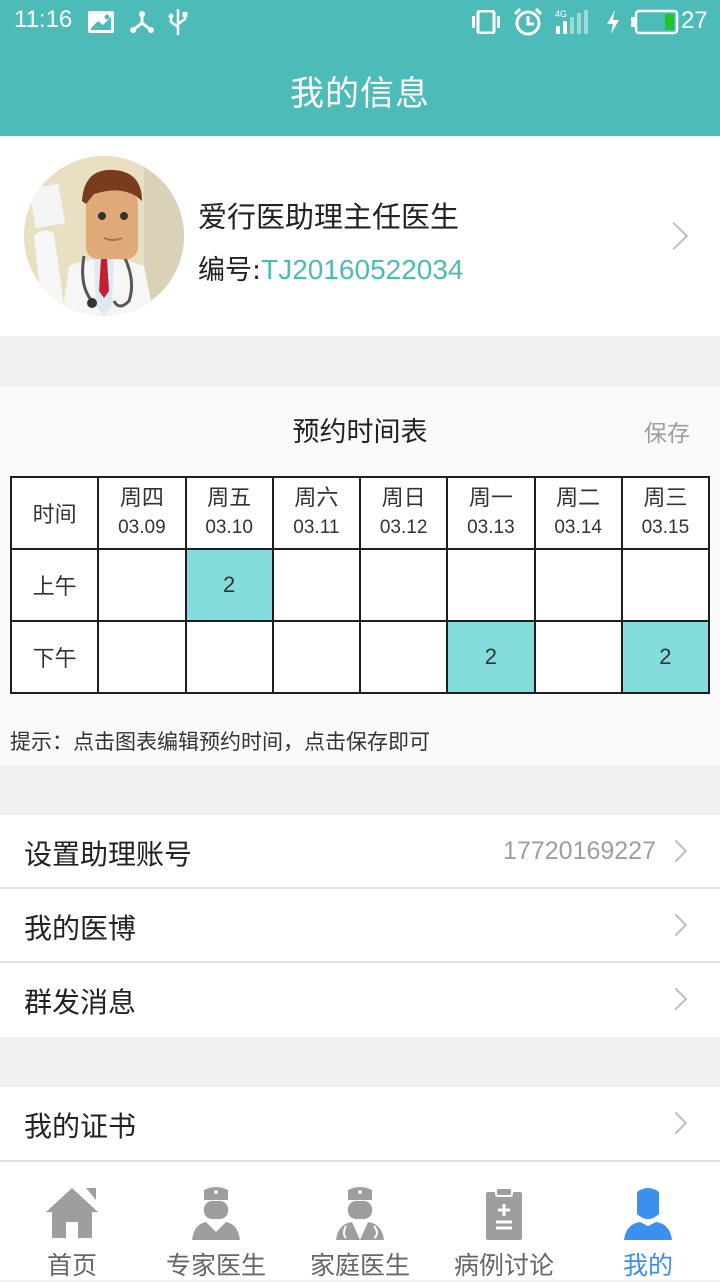  What do you see at coordinates (491, 527) in the screenshot?
I see `date-label: 03.13` at bounding box center [491, 527].